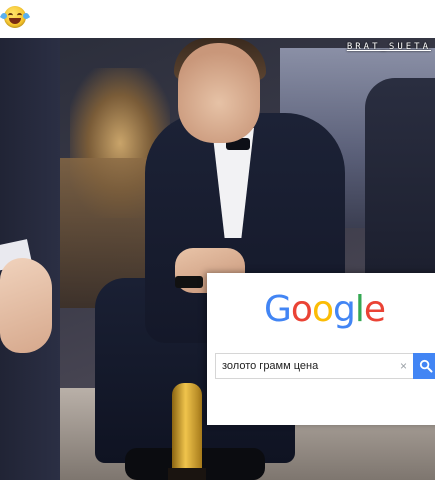  What do you see at coordinates (359, 309) in the screenshot?
I see `logo-letter: l` at bounding box center [359, 309].